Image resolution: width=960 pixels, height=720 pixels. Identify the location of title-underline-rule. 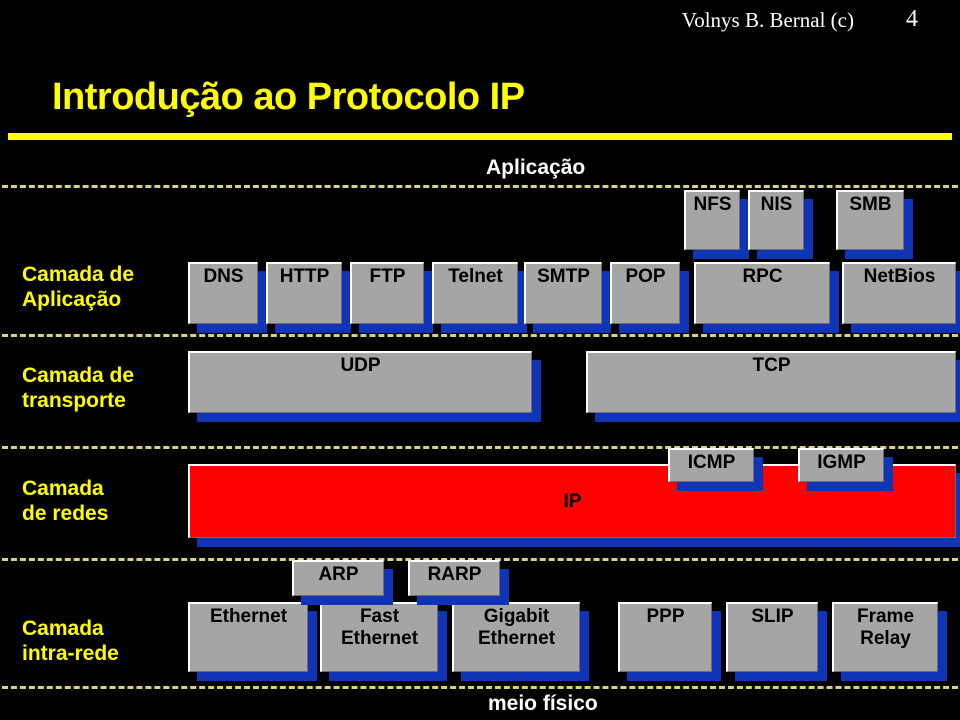
(480, 136).